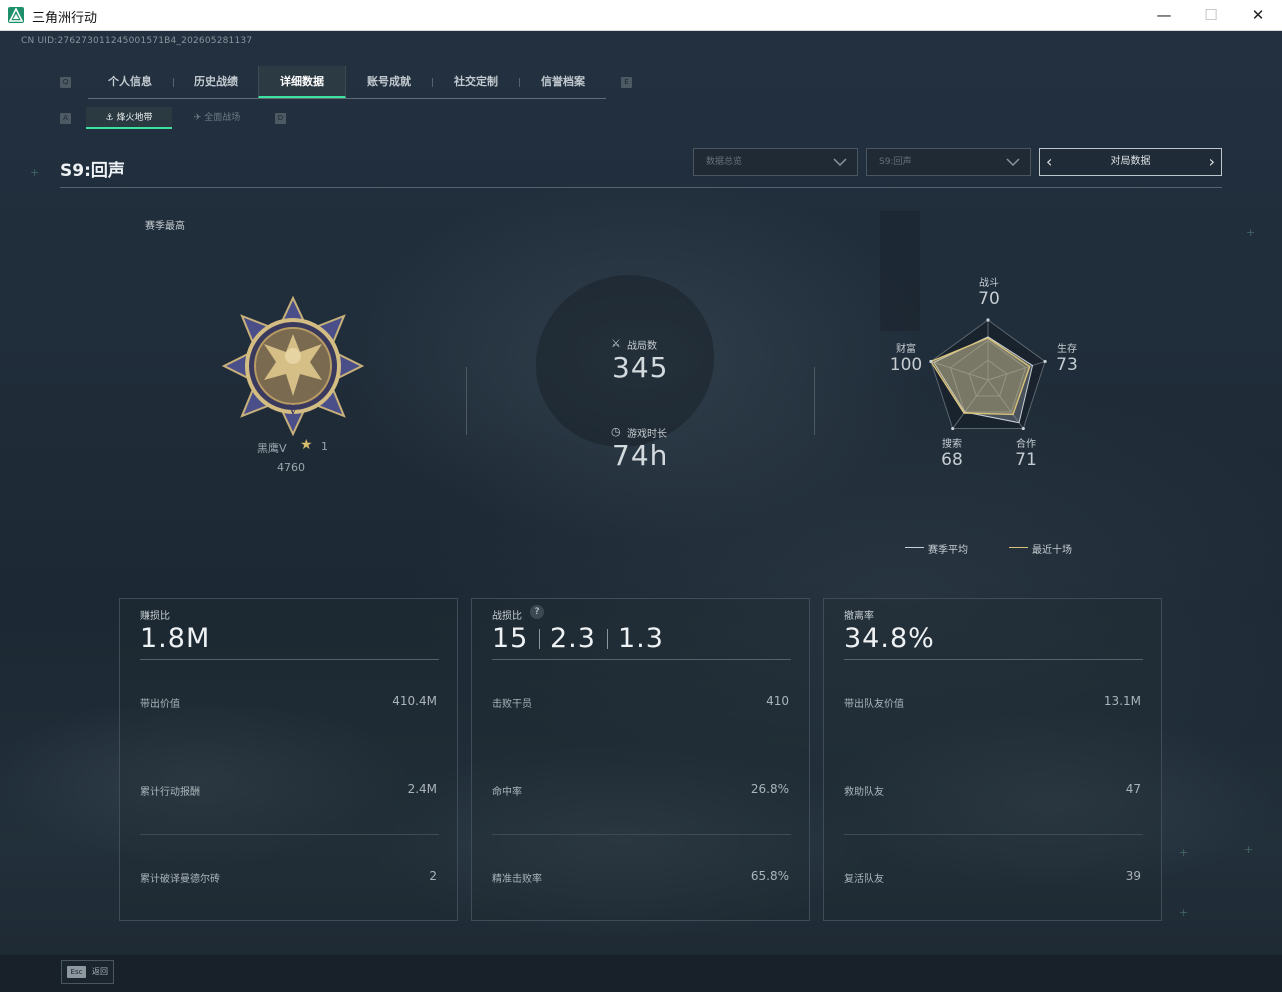 This screenshot has width=1282, height=992. What do you see at coordinates (65, 82) in the screenshot?
I see `tab-key-q: Q` at bounding box center [65, 82].